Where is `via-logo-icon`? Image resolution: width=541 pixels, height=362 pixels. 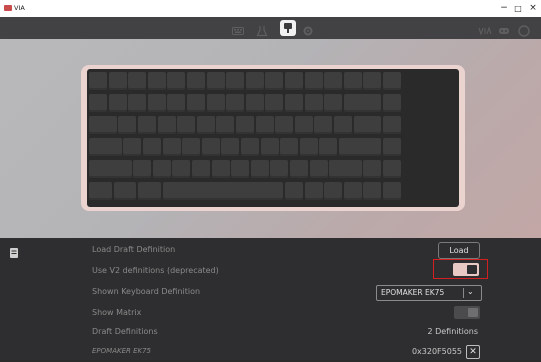
via-logo-icon is located at coordinates (485, 29).